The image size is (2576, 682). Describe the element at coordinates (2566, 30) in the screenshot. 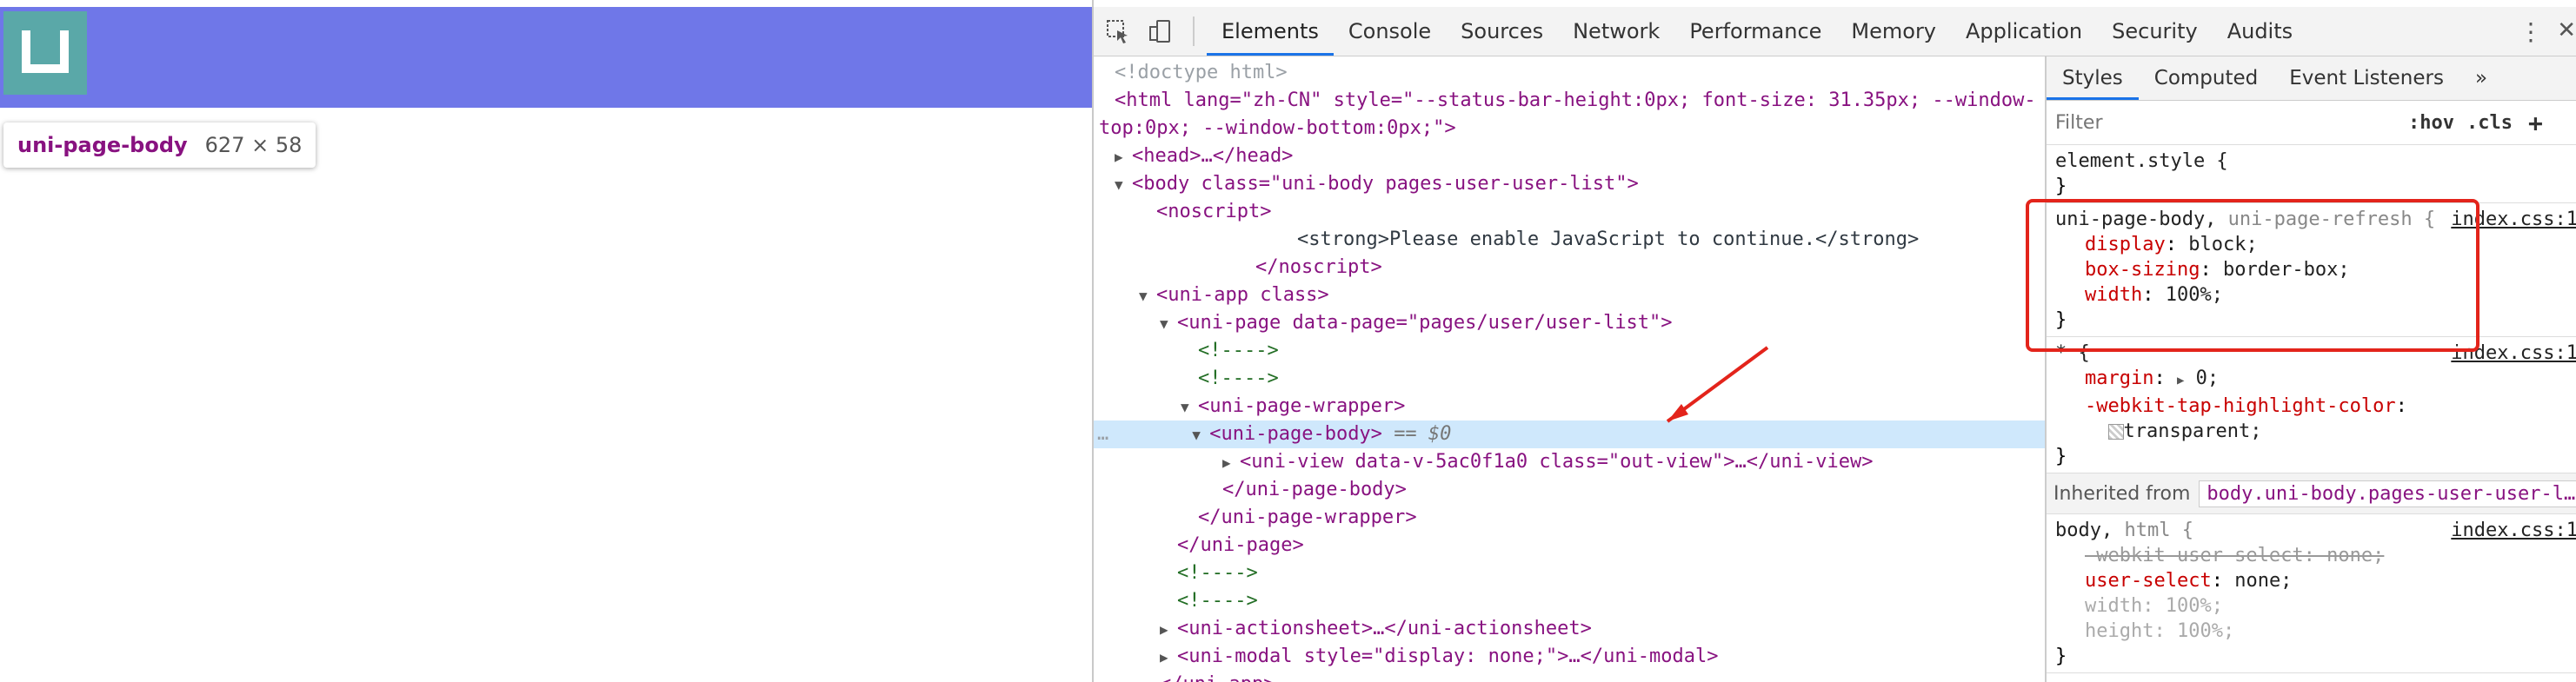

I see `close-icon: ✕` at that location.